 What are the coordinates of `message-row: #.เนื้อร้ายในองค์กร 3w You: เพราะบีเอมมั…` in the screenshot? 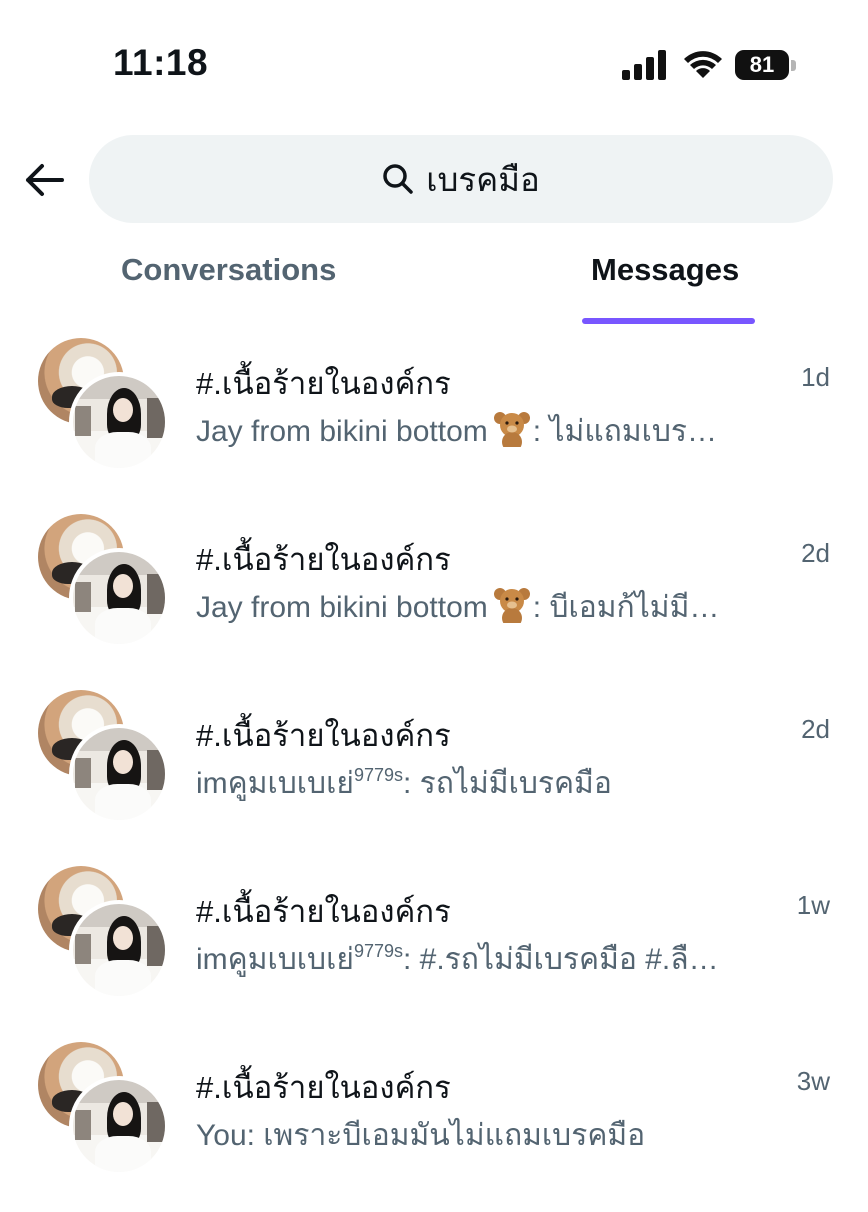 It's located at (434, 1127).